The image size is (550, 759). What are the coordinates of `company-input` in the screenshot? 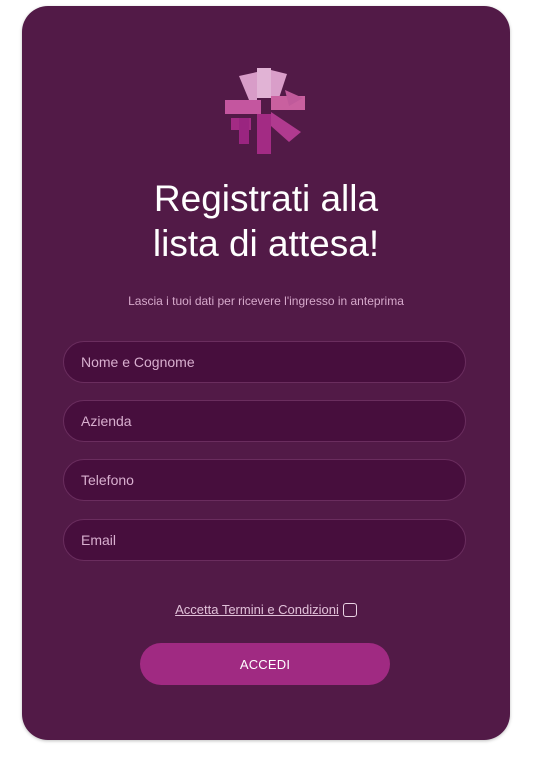 It's located at (264, 421).